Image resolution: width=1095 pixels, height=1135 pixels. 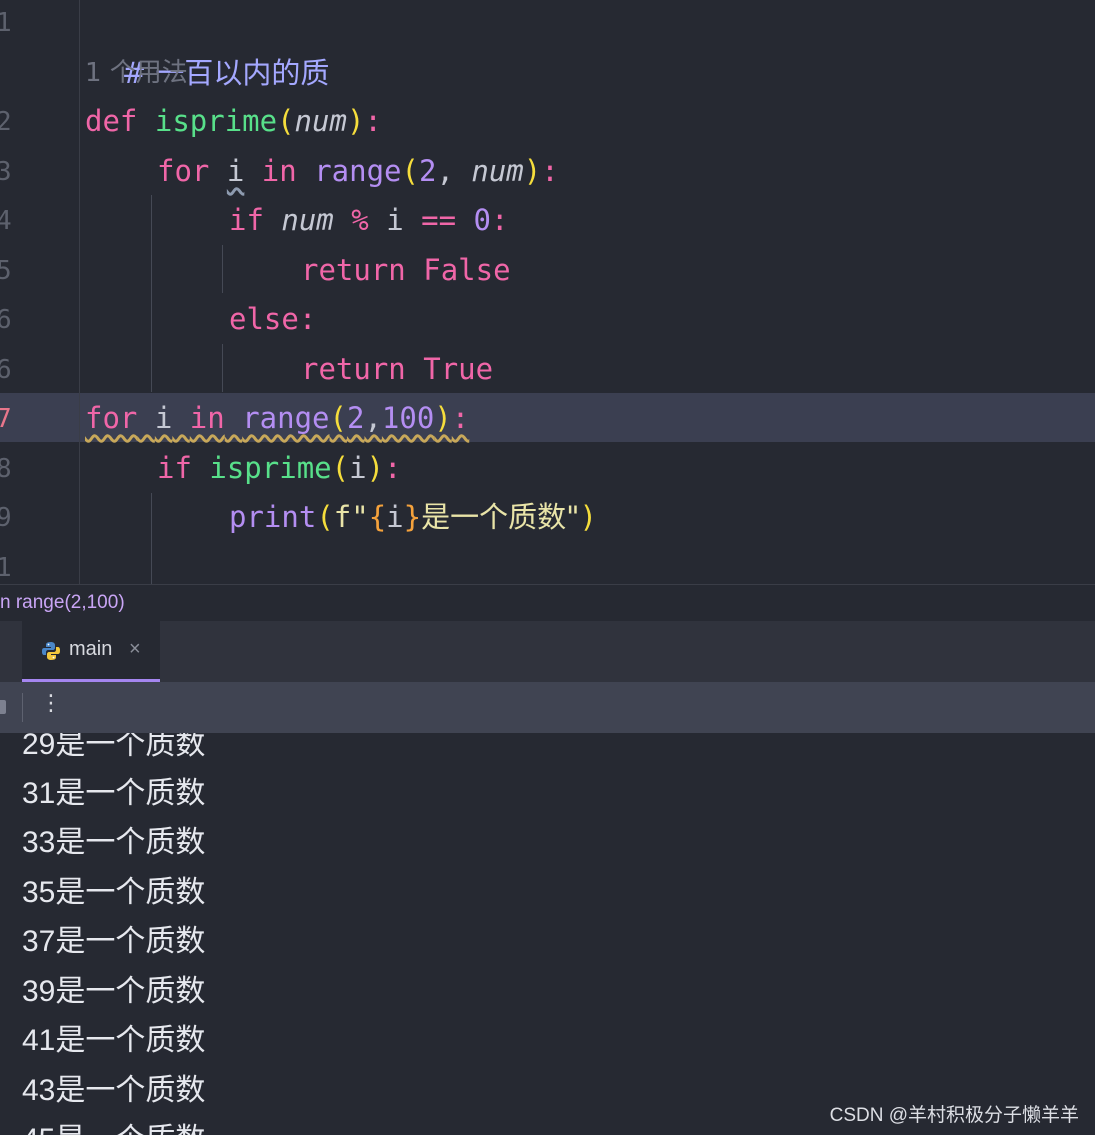 I want to click on console-line: 37是一个质数, so click(x=114, y=941).